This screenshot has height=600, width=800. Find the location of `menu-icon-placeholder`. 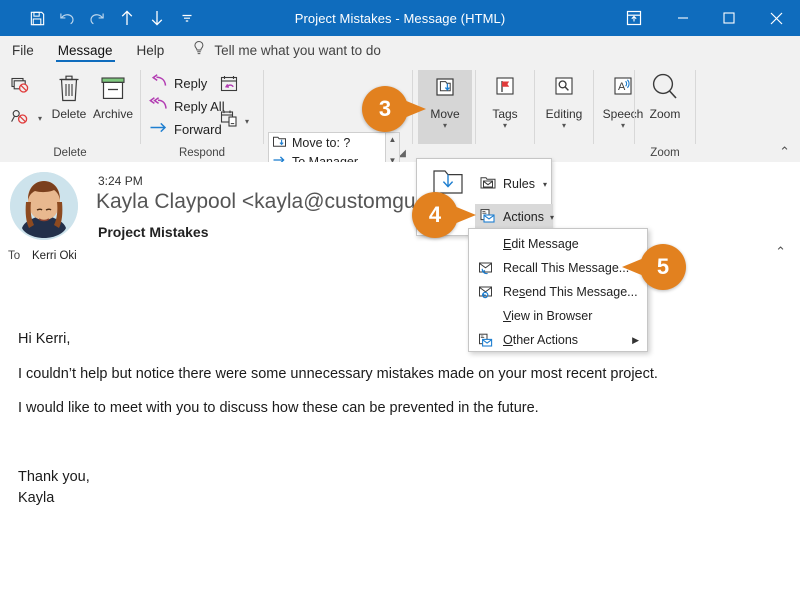

menu-icon-placeholder is located at coordinates (486, 244).